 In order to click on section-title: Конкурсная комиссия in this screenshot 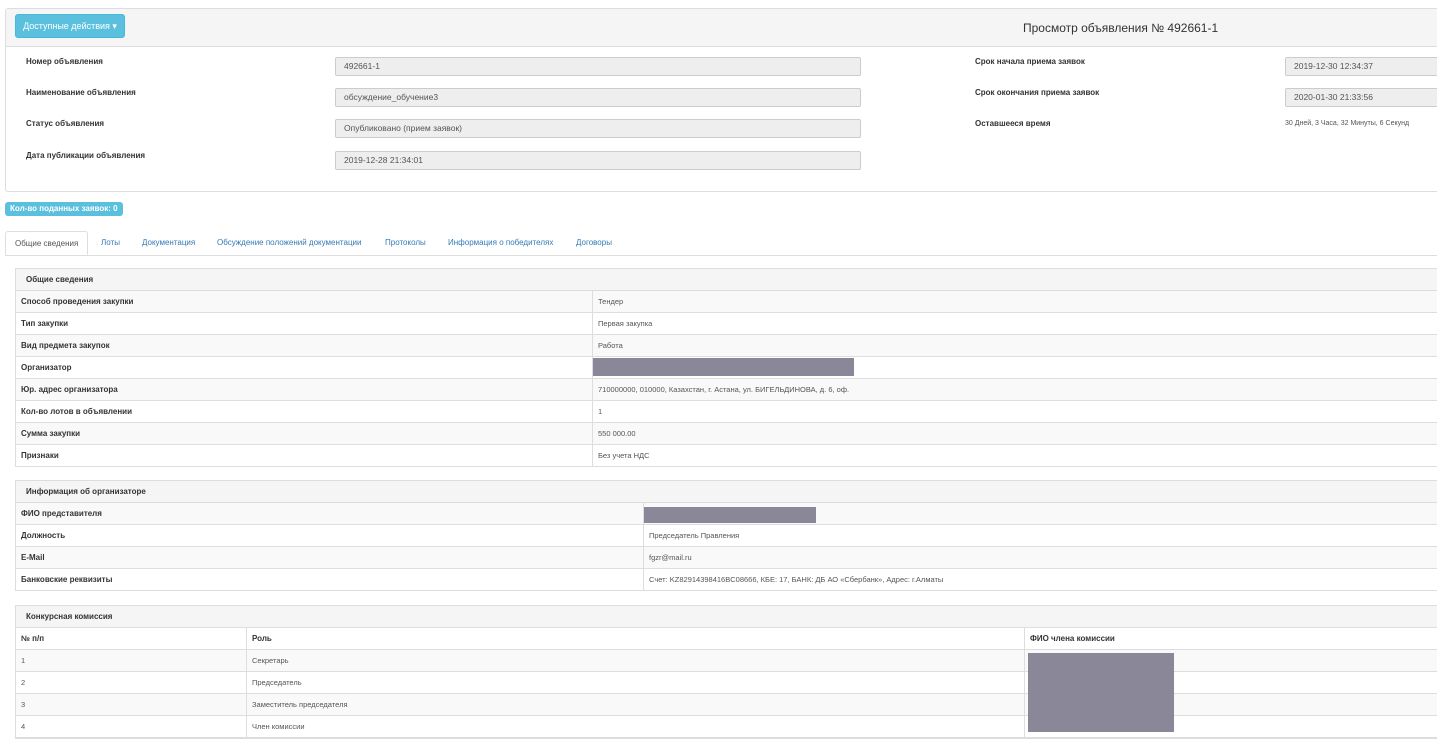, I will do `click(726, 617)`.